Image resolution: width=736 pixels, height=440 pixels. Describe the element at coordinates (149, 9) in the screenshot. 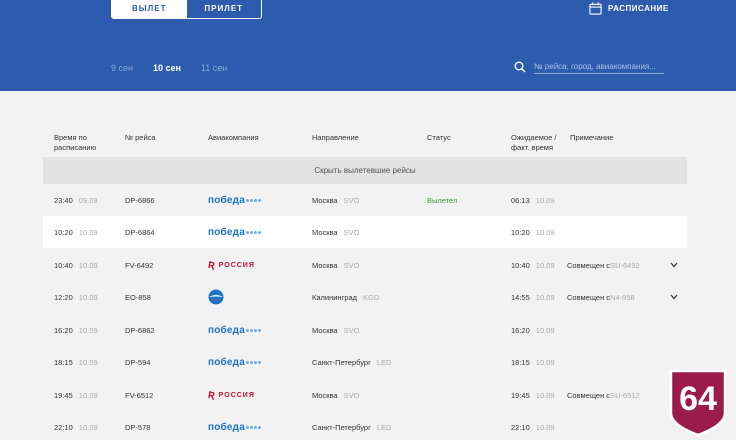

I see `tab-departures: ВЫЛЕТ` at that location.